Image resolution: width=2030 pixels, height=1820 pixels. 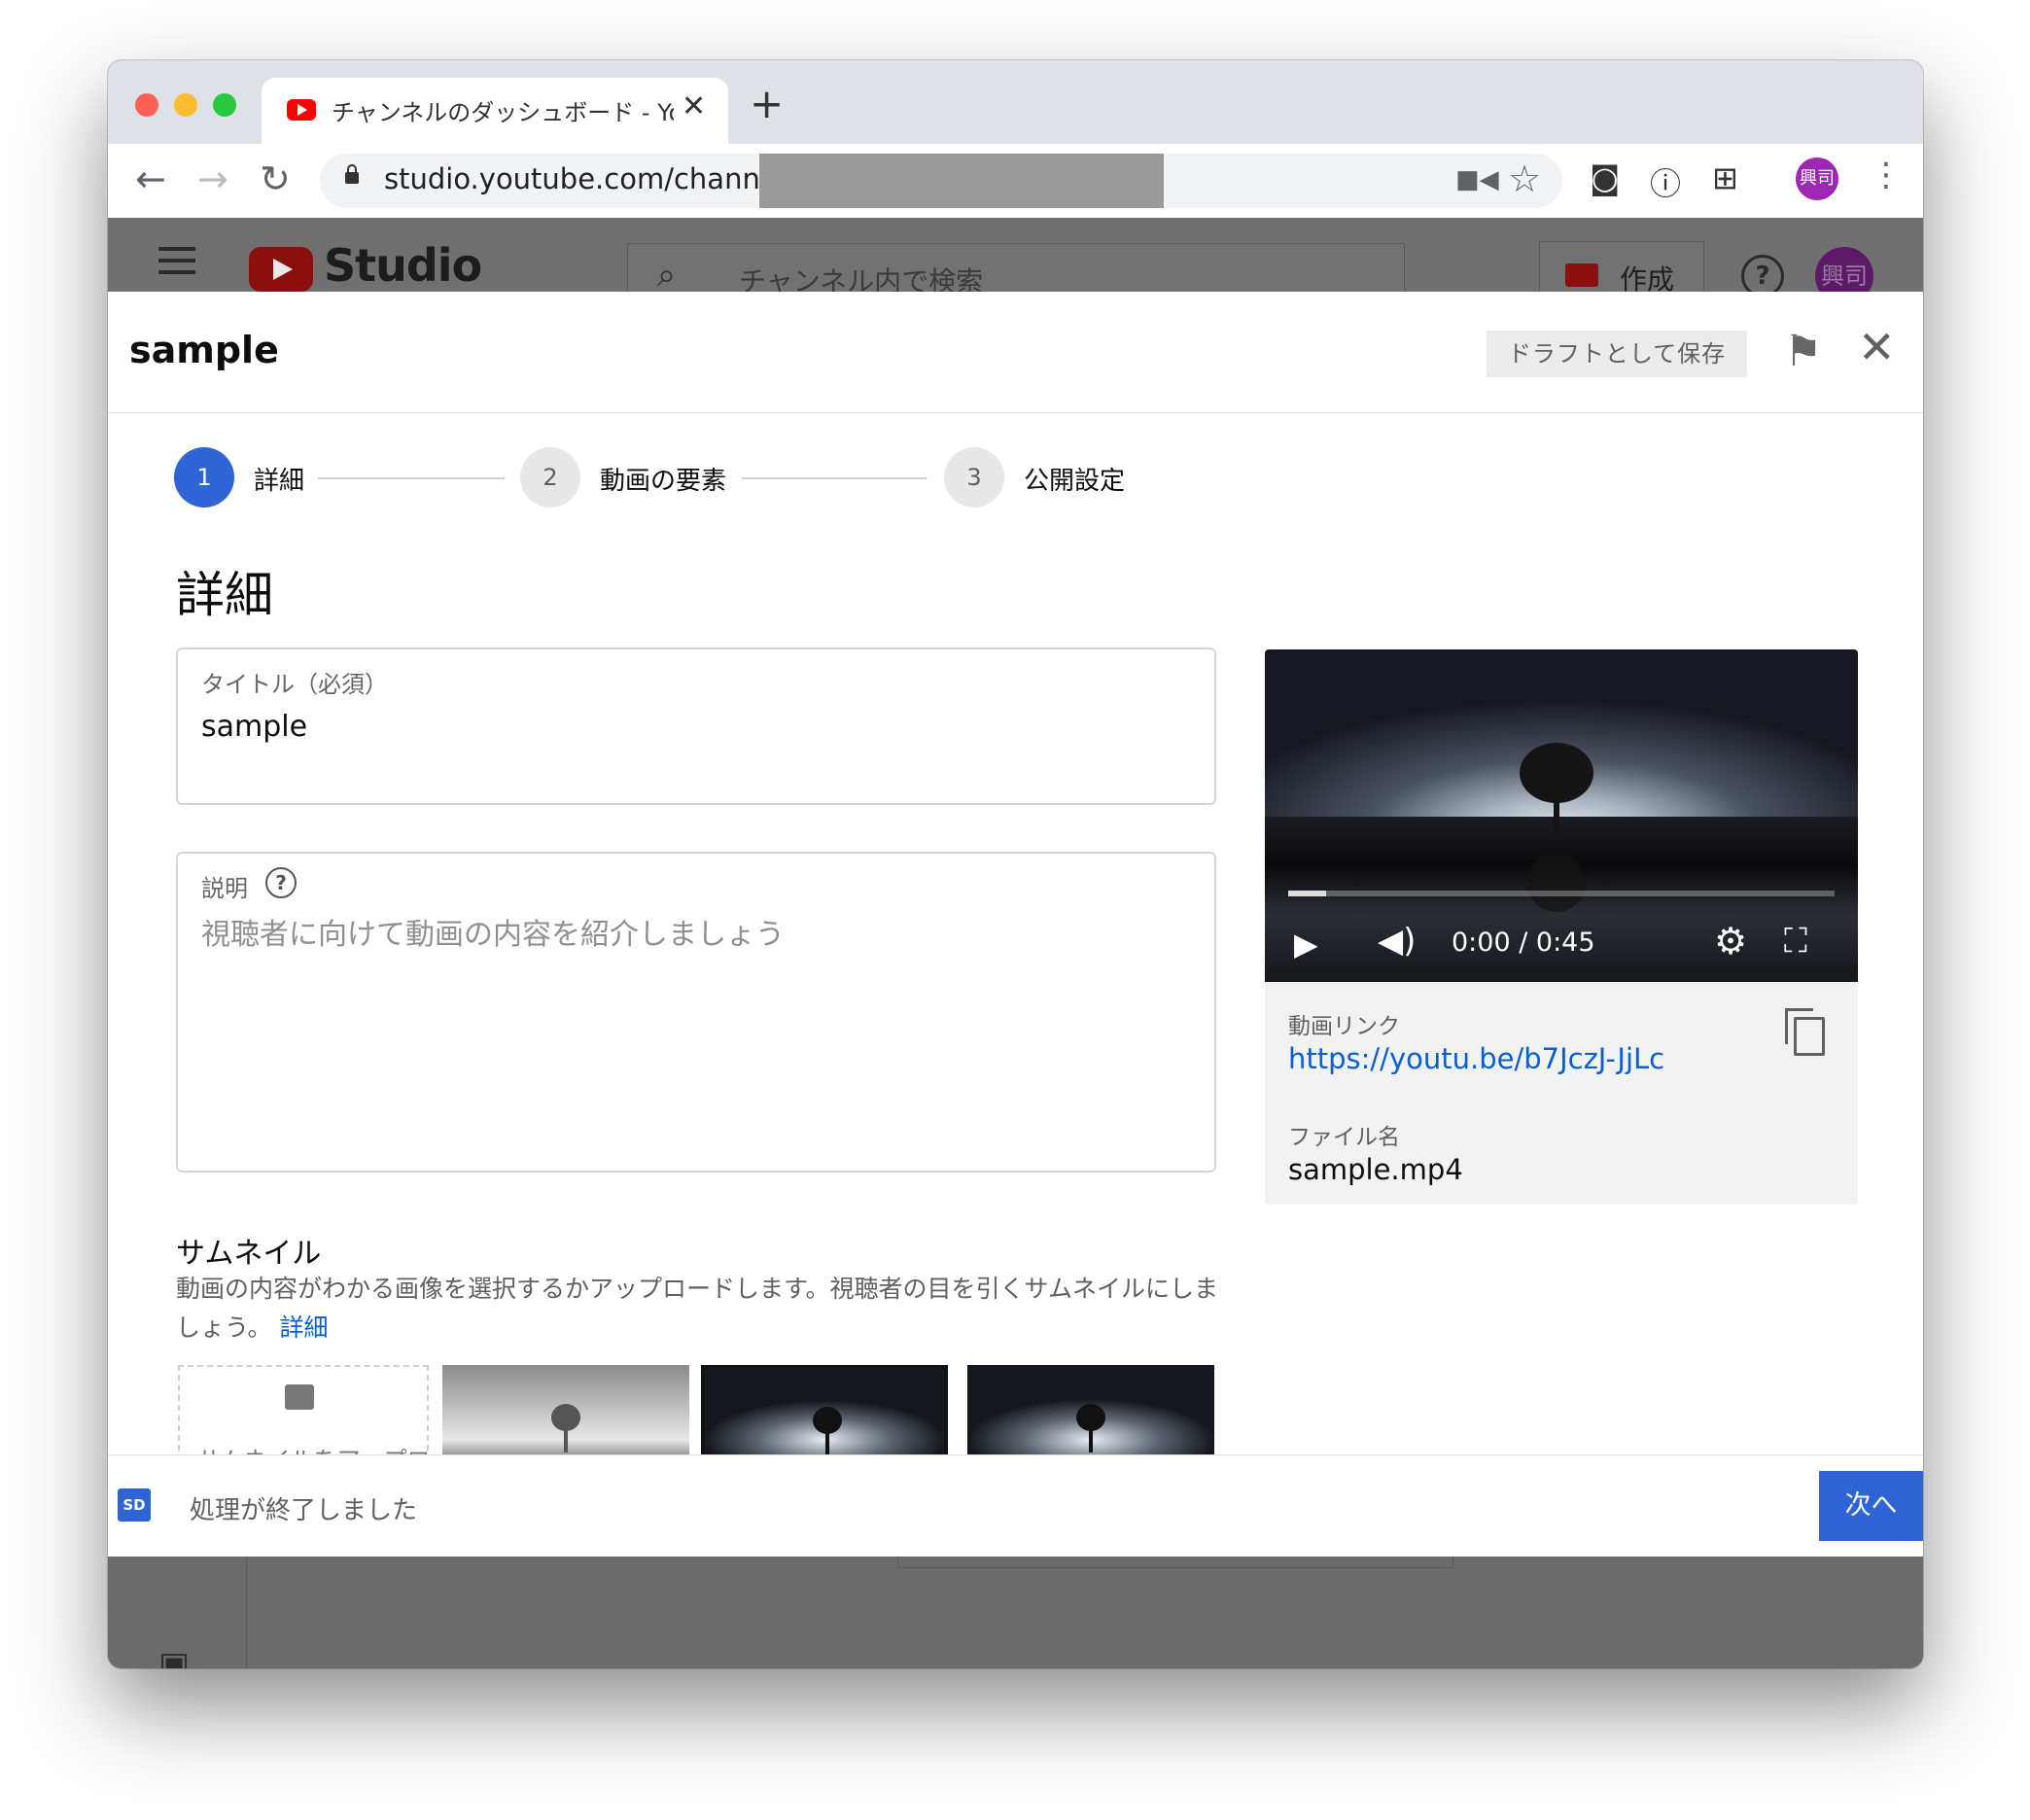 I want to click on section-title: 詳細, so click(x=224, y=595).